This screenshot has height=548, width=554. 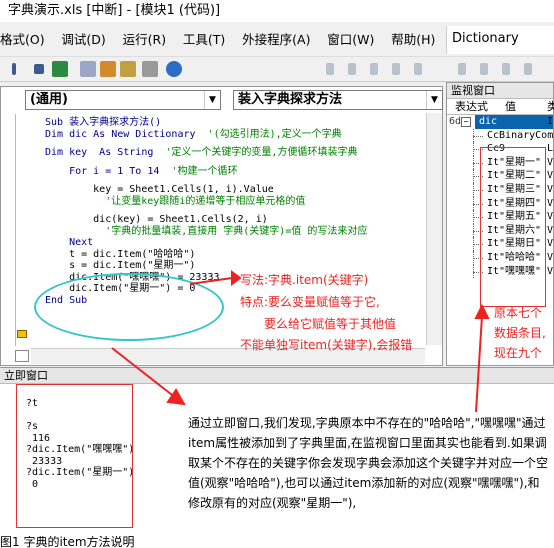 What do you see at coordinates (277, 11) in the screenshot?
I see `window-title-bar: 字典演示.xls [中断] - [模块1 (代码)]` at bounding box center [277, 11].